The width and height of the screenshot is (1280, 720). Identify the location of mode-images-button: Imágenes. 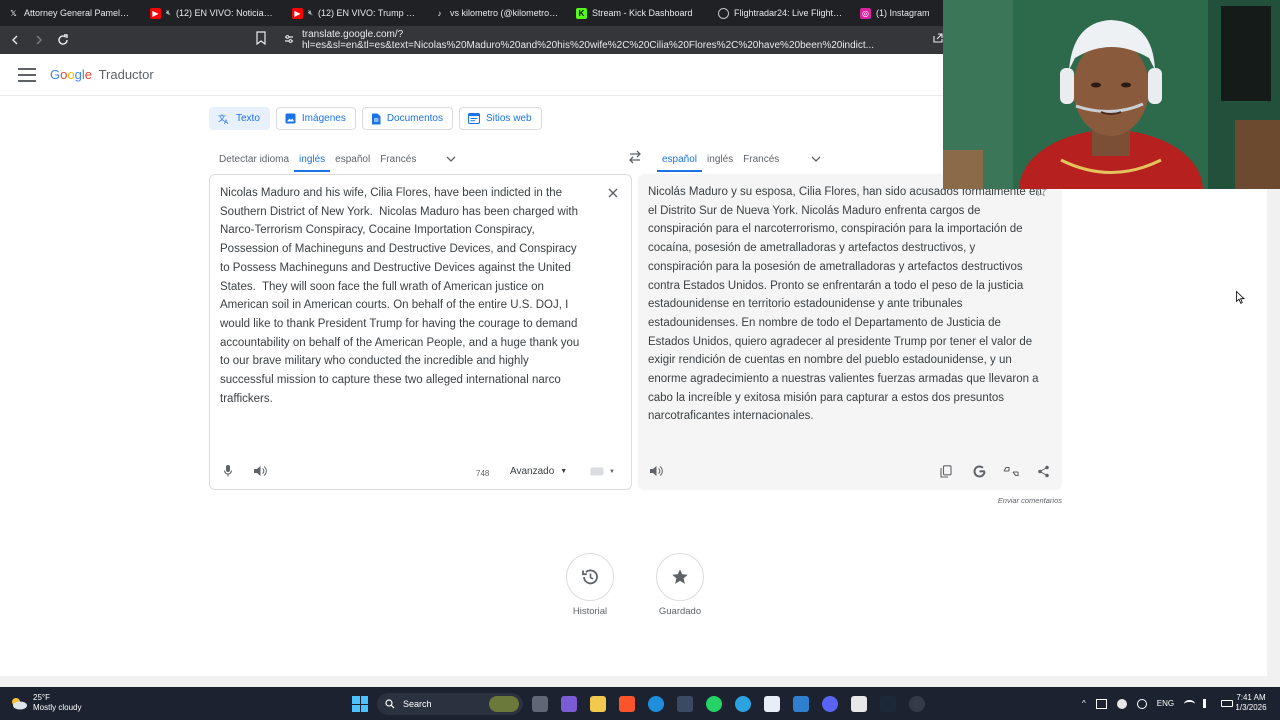
(315, 118).